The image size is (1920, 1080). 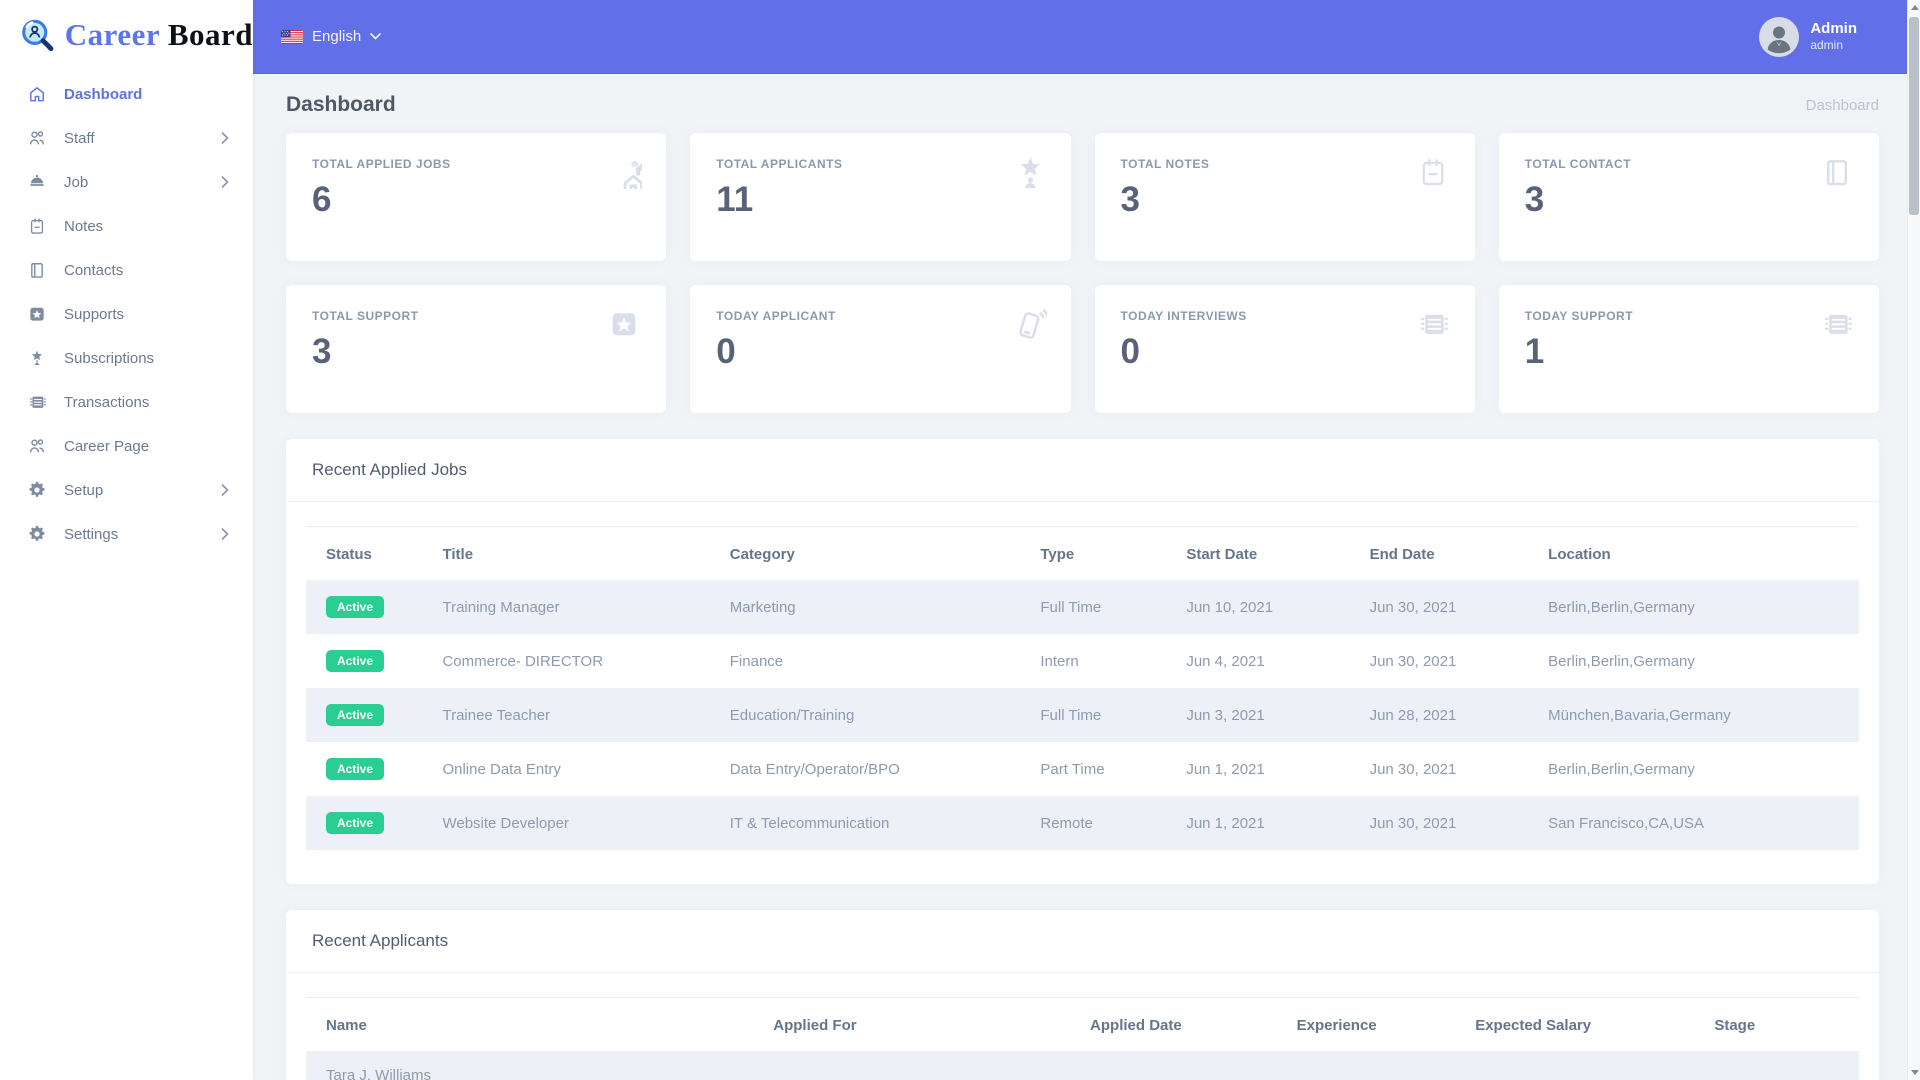 What do you see at coordinates (1842, 105) in the screenshot?
I see `breadcrumb: Dashboard` at bounding box center [1842, 105].